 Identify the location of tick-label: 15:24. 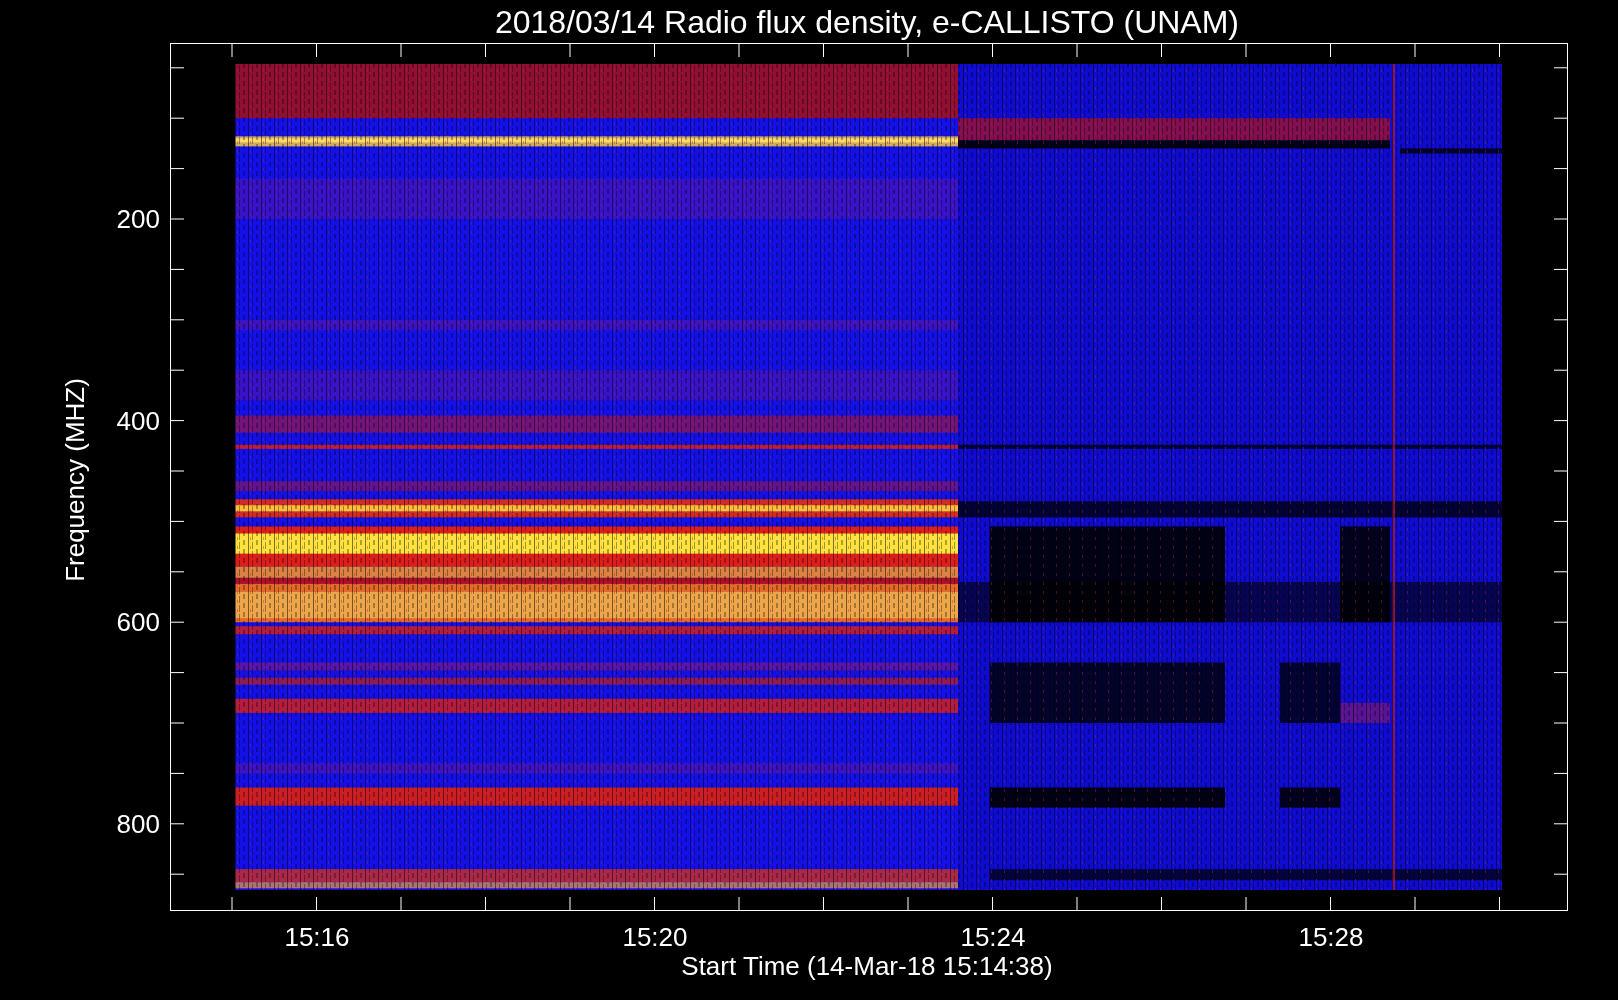
(993, 937).